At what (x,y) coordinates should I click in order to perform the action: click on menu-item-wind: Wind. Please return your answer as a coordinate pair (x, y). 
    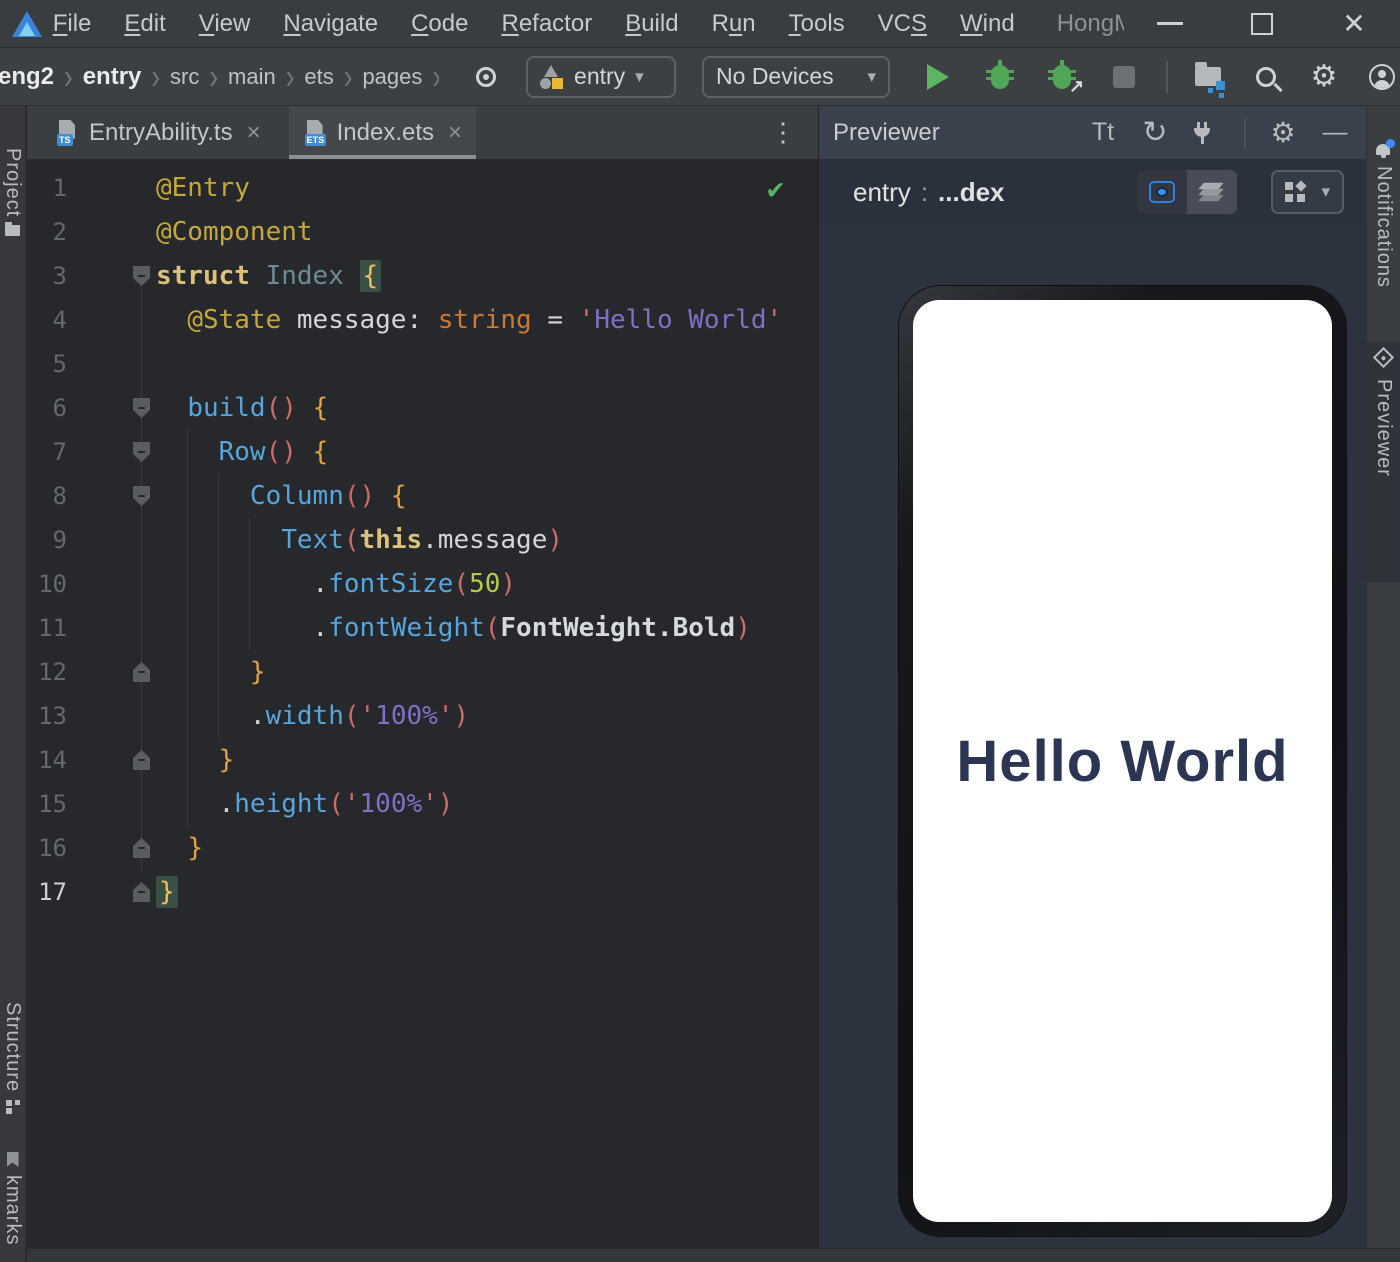
    Looking at the image, I should click on (987, 24).